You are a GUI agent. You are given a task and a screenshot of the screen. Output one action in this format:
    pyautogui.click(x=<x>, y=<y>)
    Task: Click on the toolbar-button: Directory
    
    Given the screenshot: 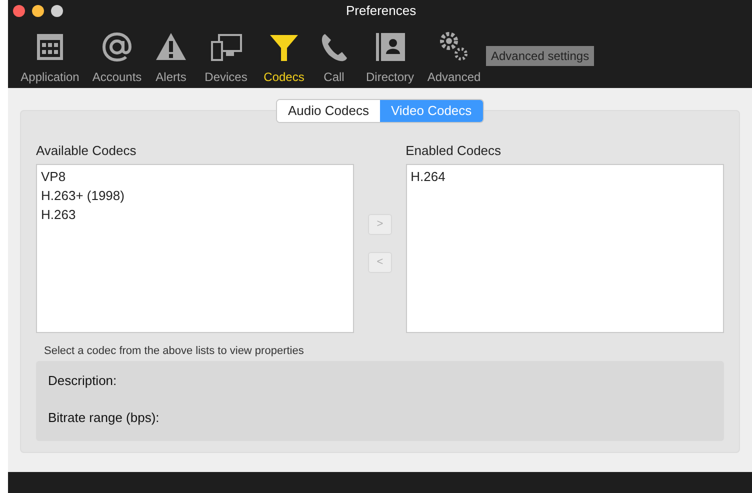 What is the action you would take?
    pyautogui.click(x=390, y=58)
    